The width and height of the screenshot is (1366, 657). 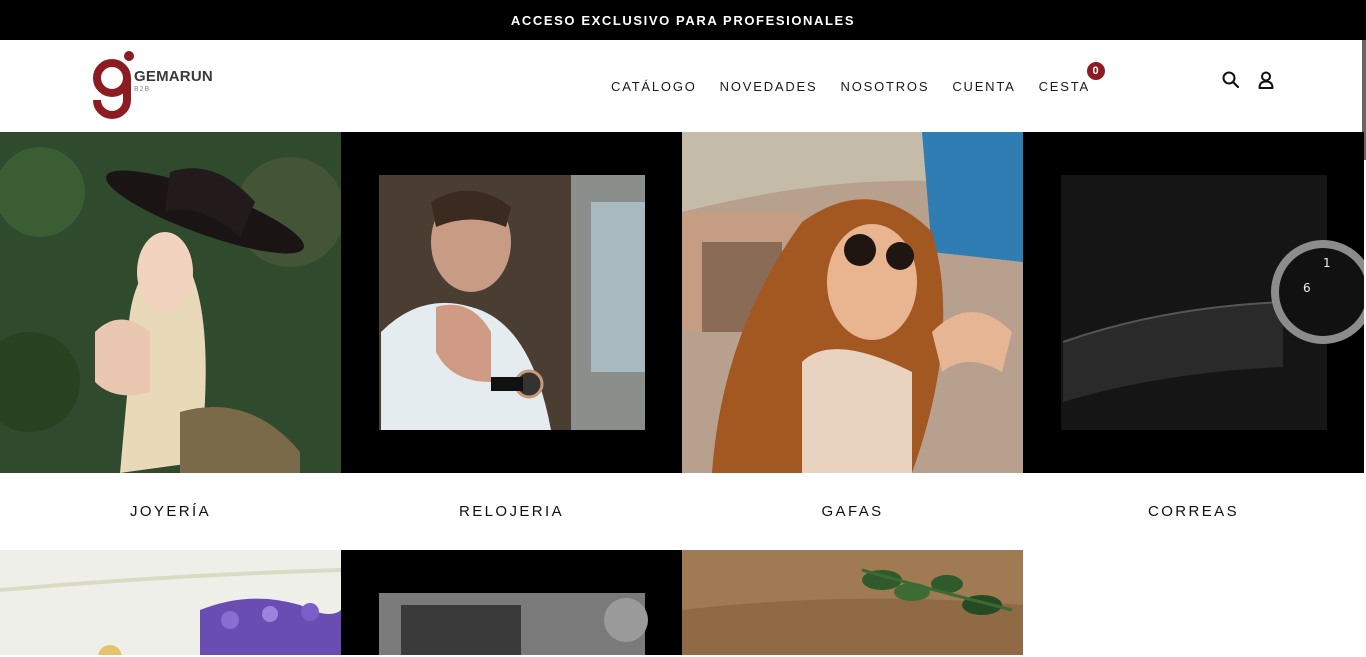 I want to click on nav-cuenta: CUENTA, so click(x=983, y=86).